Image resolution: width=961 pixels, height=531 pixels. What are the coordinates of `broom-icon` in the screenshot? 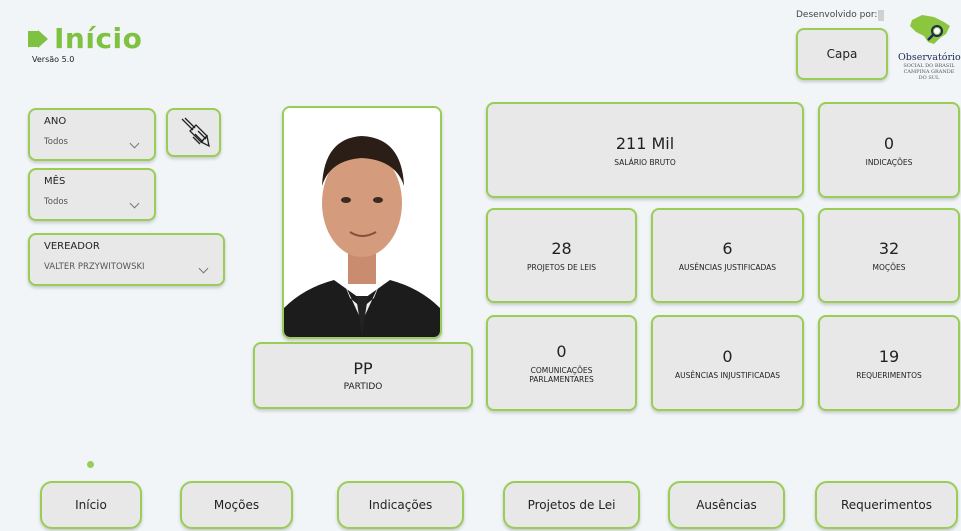 It's located at (195, 132).